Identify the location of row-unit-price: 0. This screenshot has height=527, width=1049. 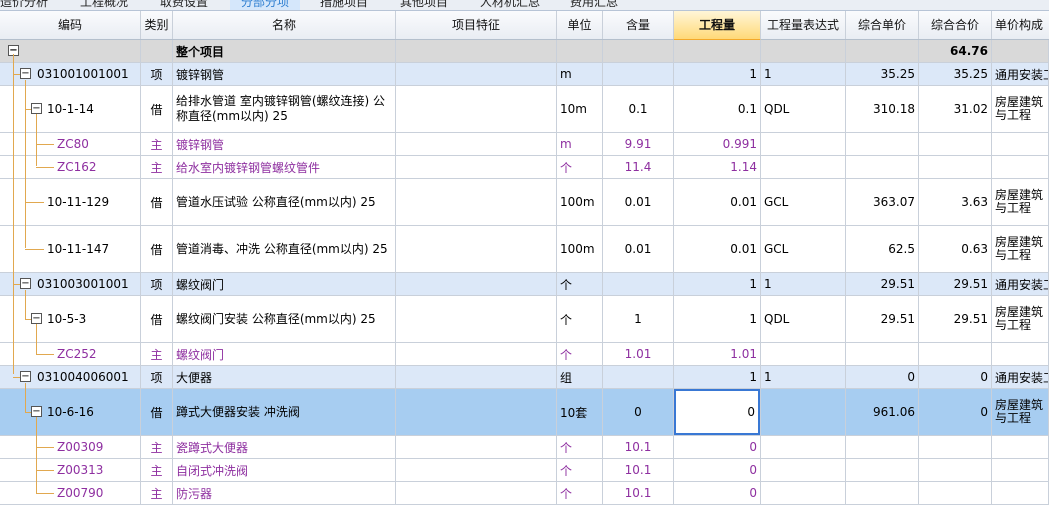
(882, 377).